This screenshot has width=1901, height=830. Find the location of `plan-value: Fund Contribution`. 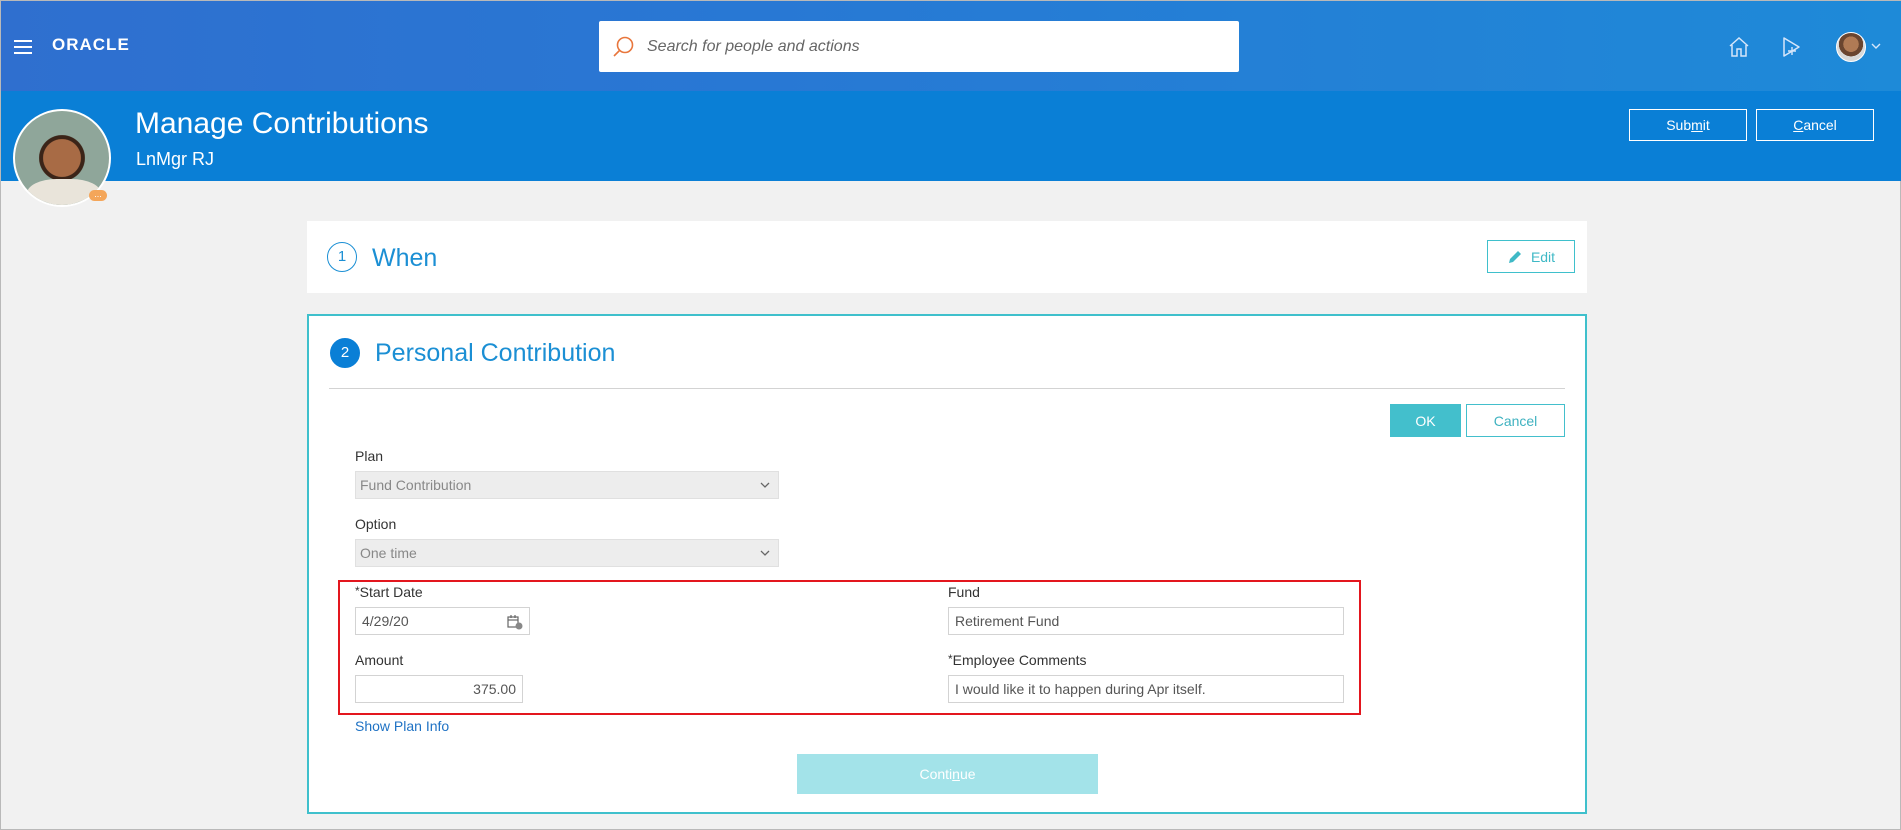

plan-value: Fund Contribution is located at coordinates (416, 485).